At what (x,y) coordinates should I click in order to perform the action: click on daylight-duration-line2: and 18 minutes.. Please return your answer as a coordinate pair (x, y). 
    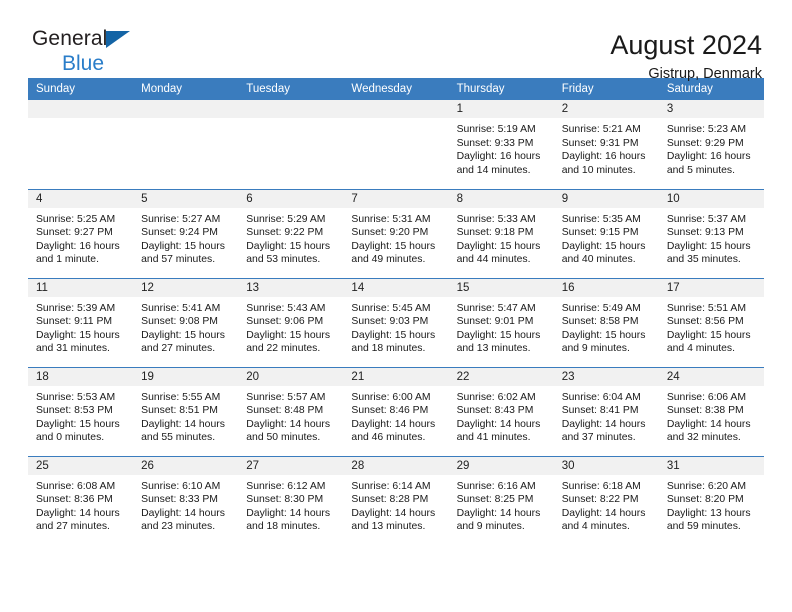
    Looking at the image, I should click on (283, 527).